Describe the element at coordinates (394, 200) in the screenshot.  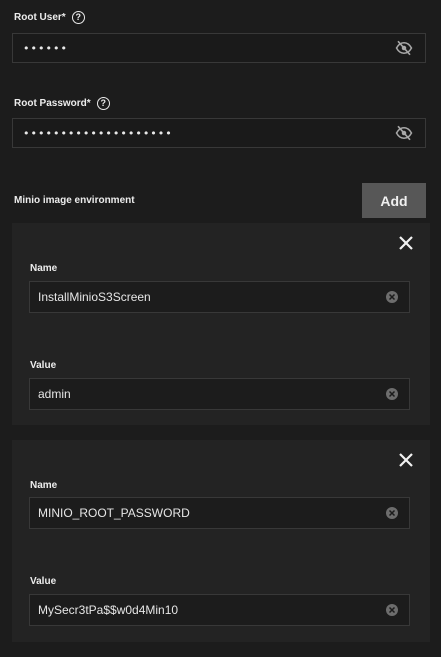
I see `add-env-button: Add` at that location.